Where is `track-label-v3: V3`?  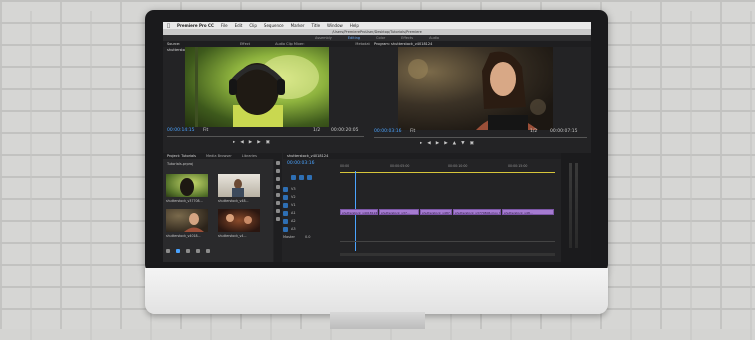
track-label-v3: V3 is located at coordinates (293, 189).